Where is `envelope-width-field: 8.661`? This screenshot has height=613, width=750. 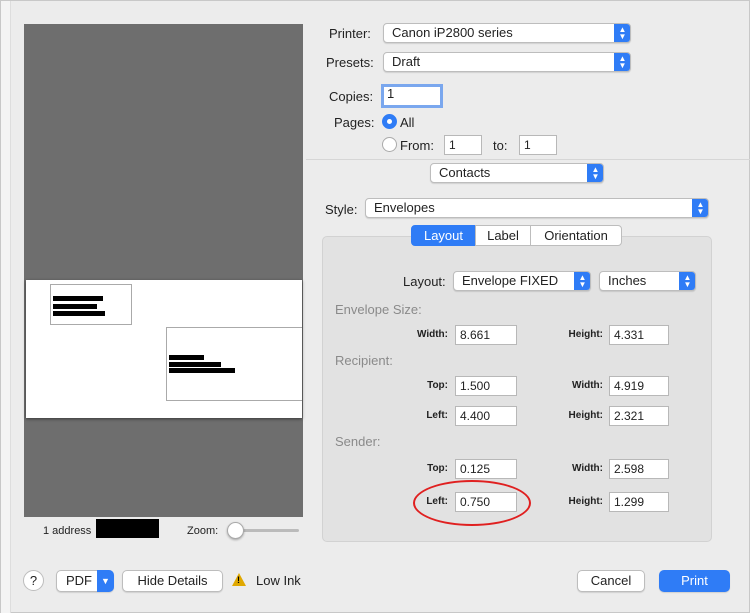
envelope-width-field: 8.661 is located at coordinates (486, 335).